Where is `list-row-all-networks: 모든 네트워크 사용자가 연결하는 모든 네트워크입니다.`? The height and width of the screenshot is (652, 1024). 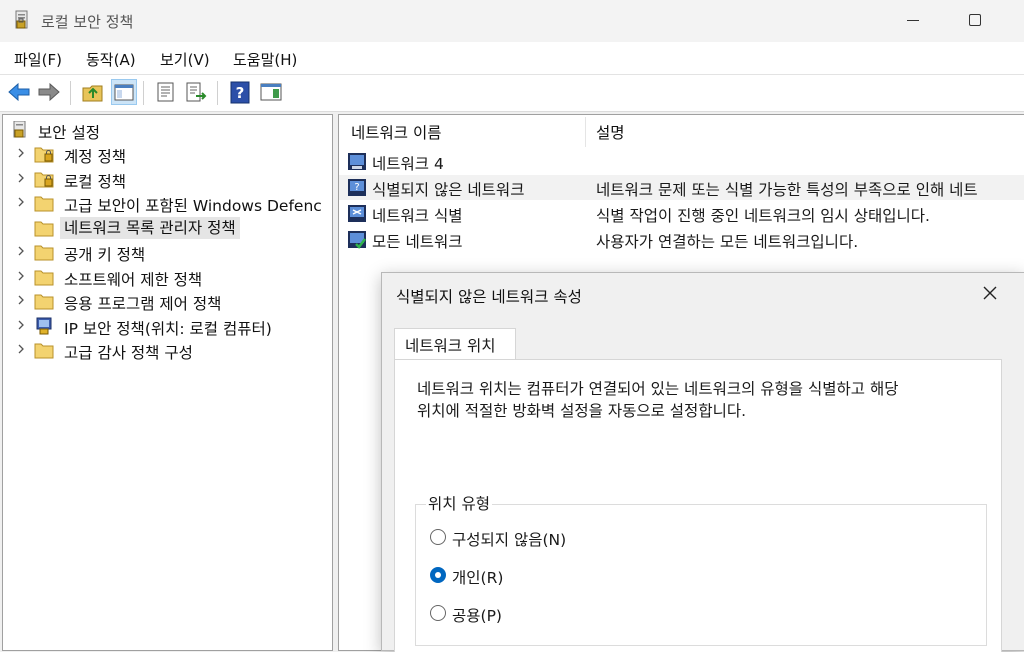 list-row-all-networks: 모든 네트워크 사용자가 연결하는 모든 네트워크입니다. is located at coordinates (681, 239).